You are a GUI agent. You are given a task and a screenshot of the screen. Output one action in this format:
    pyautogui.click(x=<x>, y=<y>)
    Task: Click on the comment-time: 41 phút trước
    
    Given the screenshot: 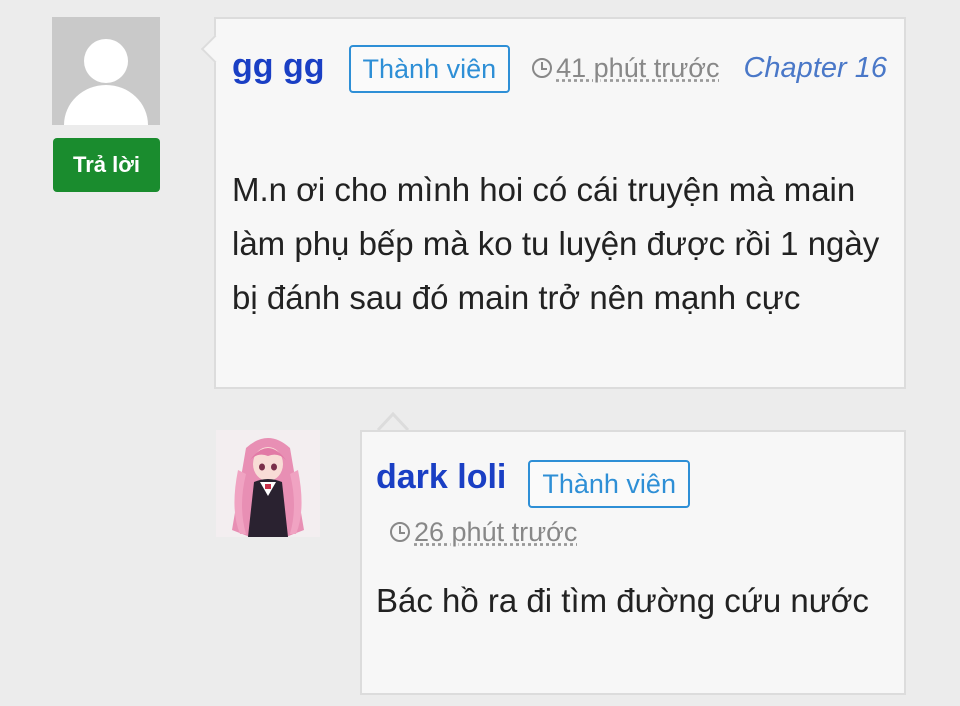 What is the action you would take?
    pyautogui.click(x=625, y=68)
    